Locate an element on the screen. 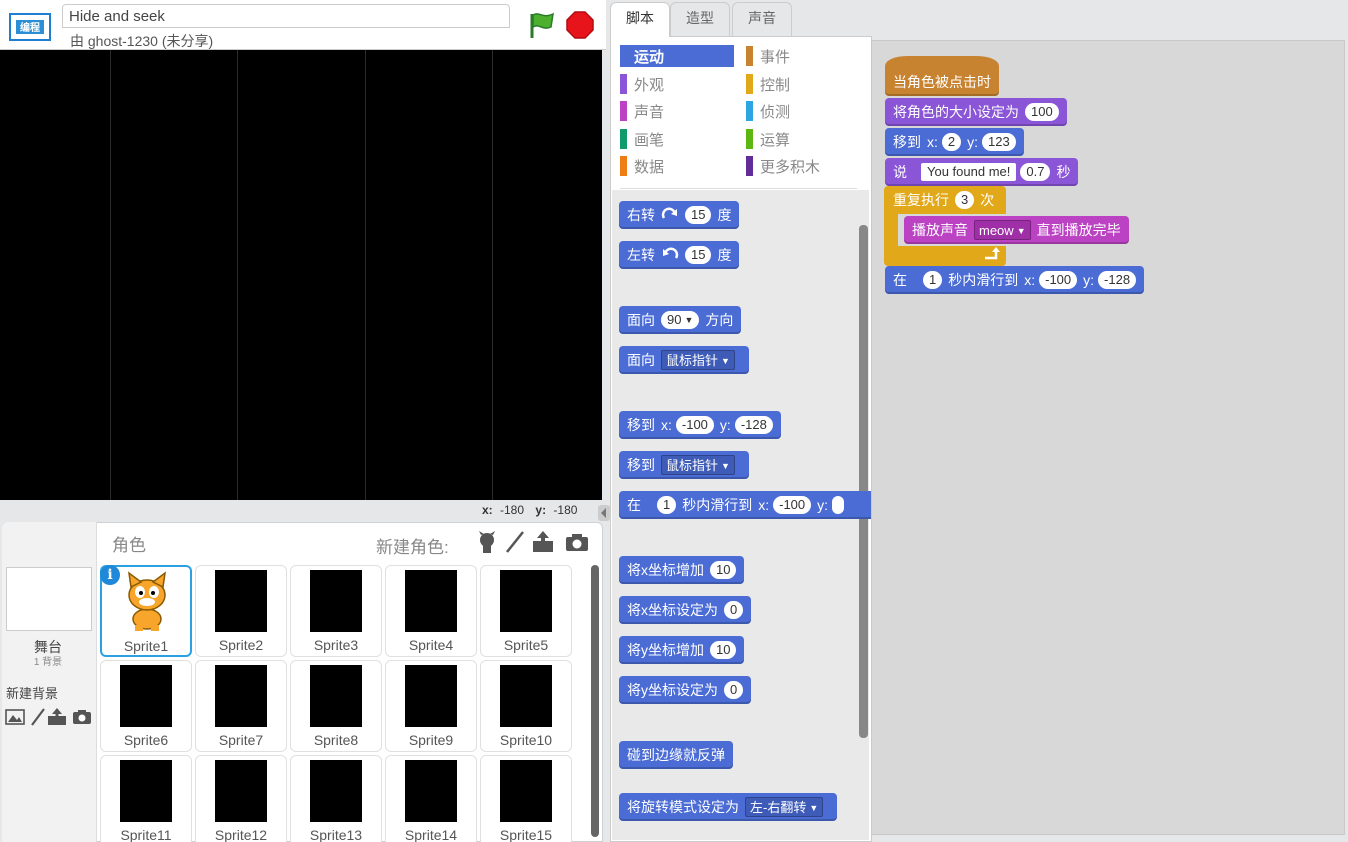  backdrop-library-icon is located at coordinates (15, 717).